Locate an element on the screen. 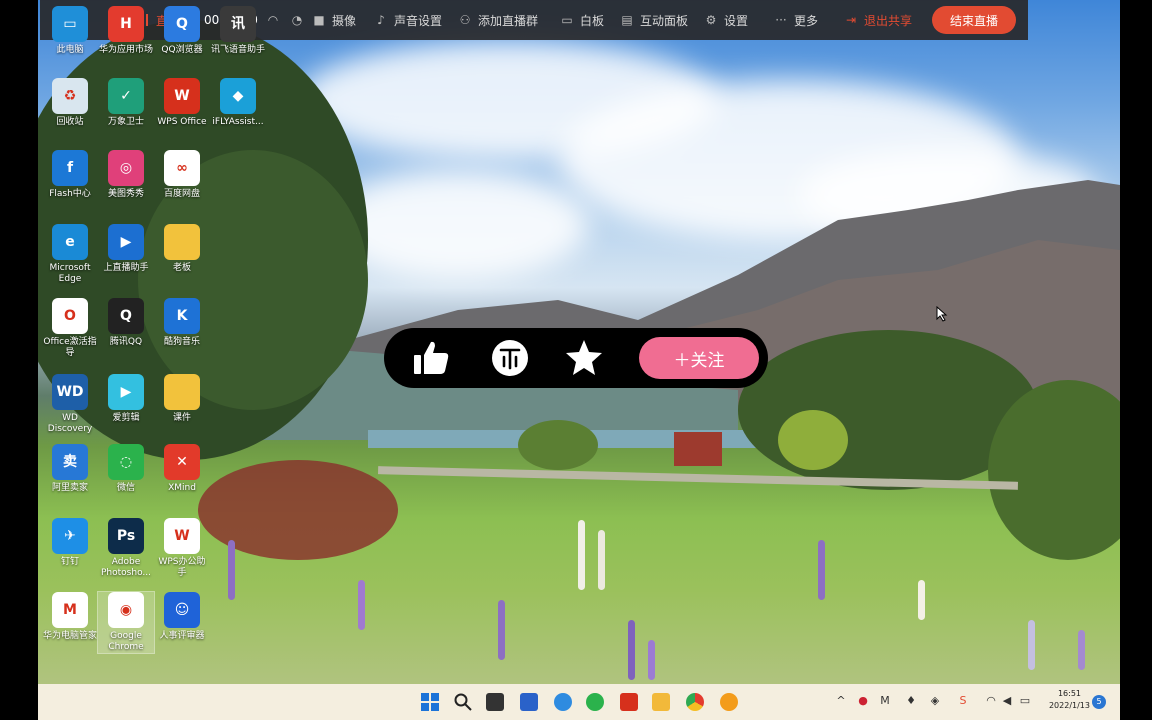 The image size is (1152, 720). desktop-icon-recycle-bin: ♻ 回收站 is located at coordinates (70, 103).